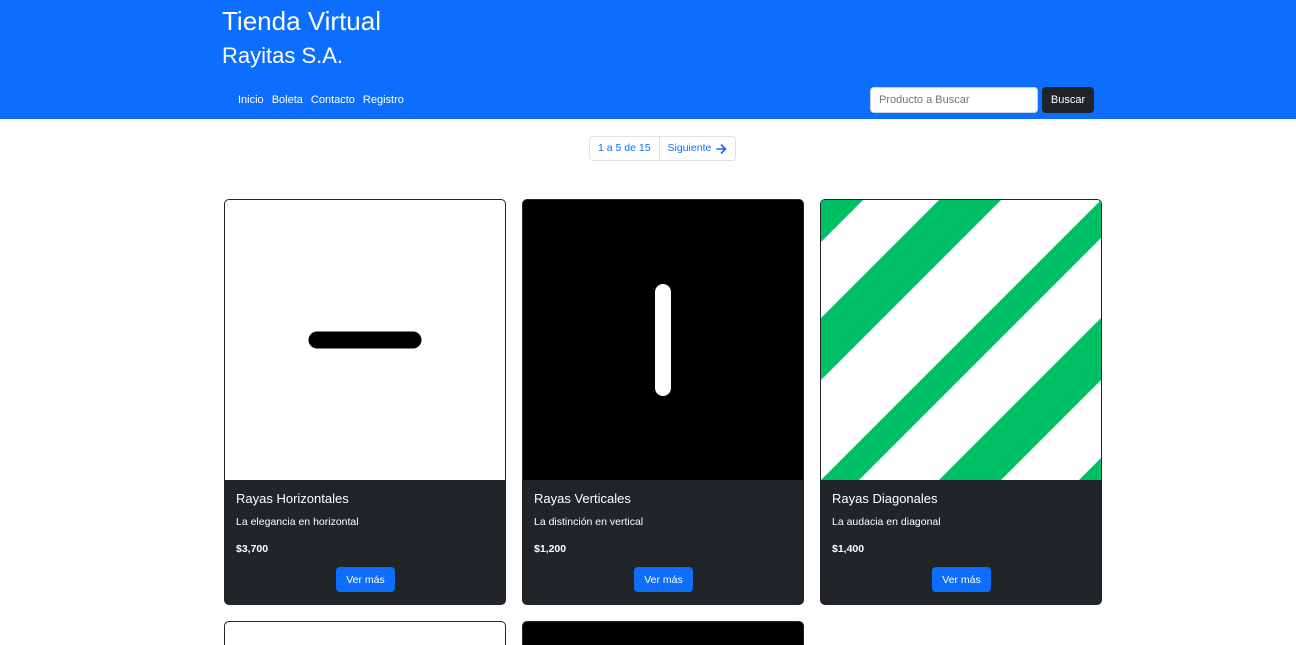 This screenshot has height=645, width=1296. I want to click on main-nav: Inicio Boleta Contacto Registro, so click(321, 100).